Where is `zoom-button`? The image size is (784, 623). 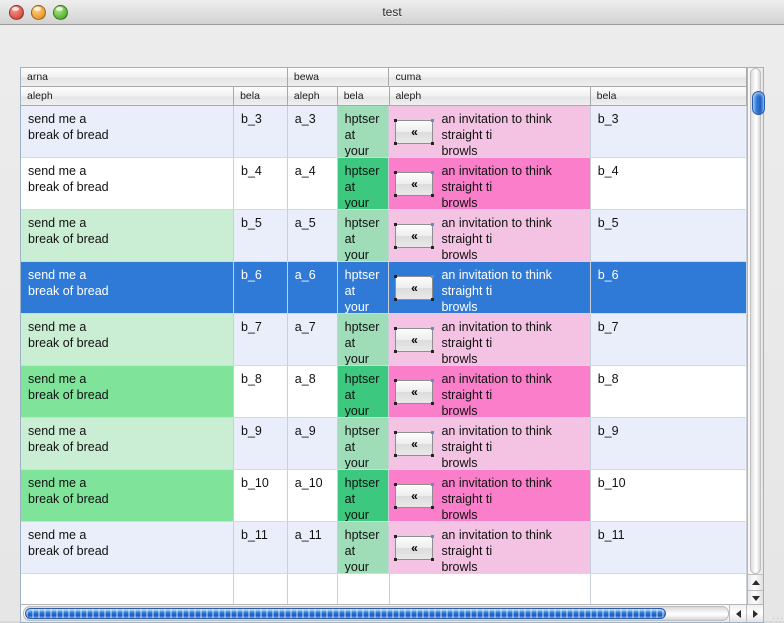 zoom-button is located at coordinates (60, 12).